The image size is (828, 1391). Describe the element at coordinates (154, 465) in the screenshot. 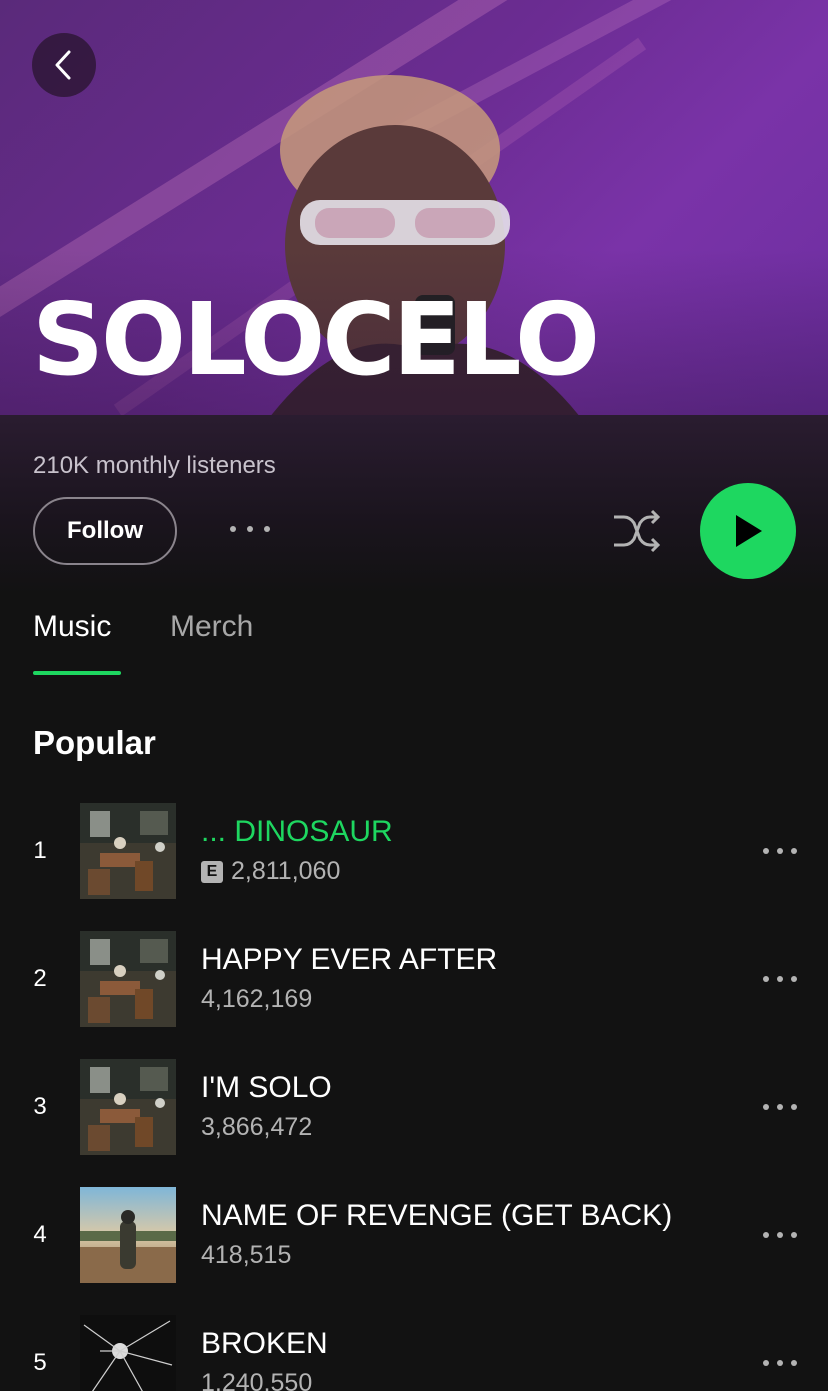

I see `monthly-listeners: 210K monthly listeners` at that location.